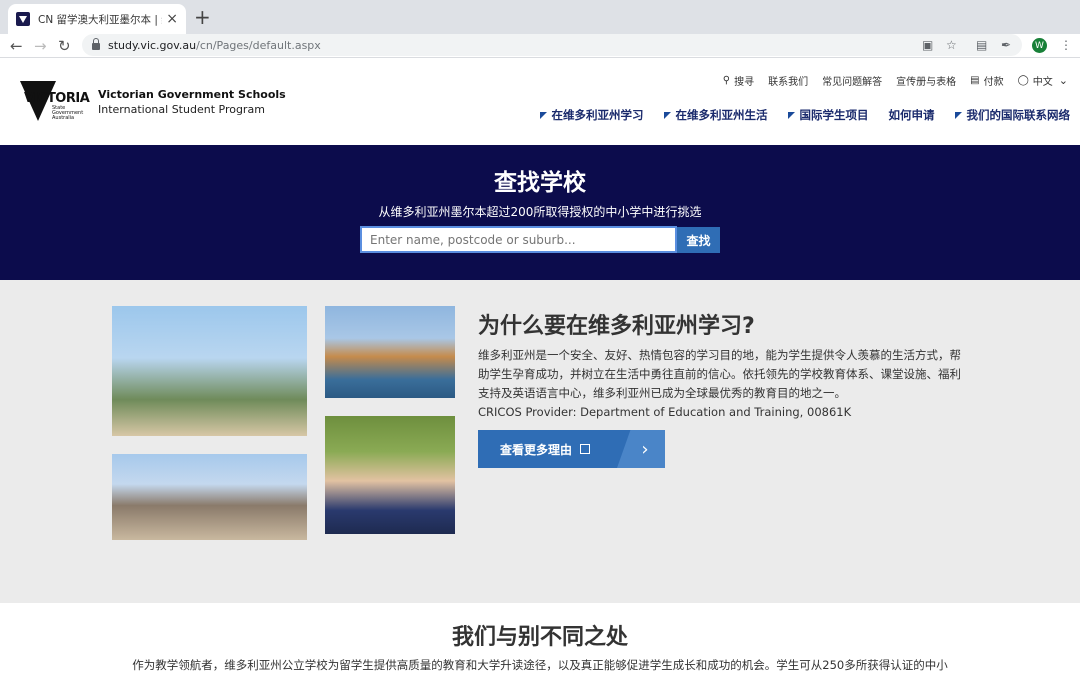 The image size is (1080, 675). I want to click on util-search-label: 搜寻, so click(744, 82).